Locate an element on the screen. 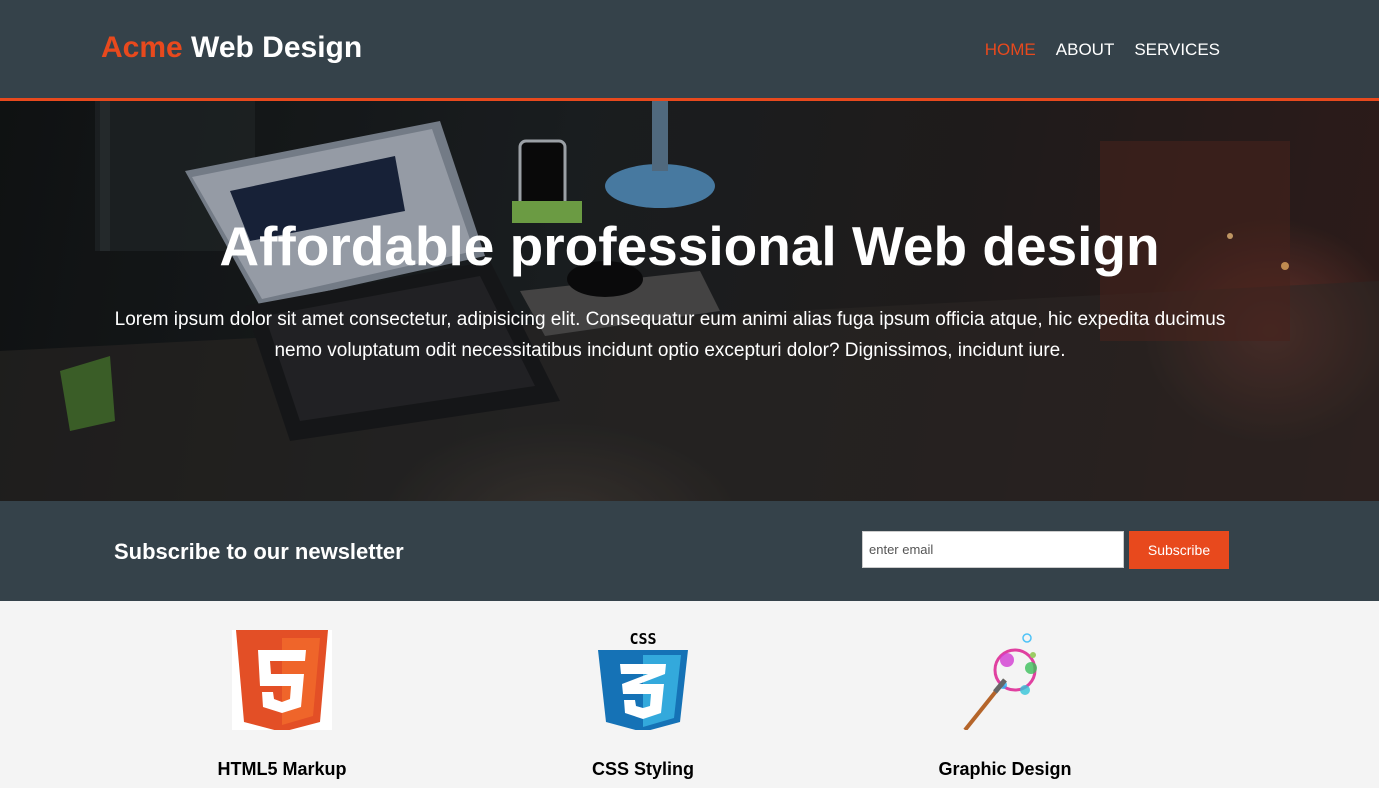  nav-link-services: SERVICES is located at coordinates (1177, 50).